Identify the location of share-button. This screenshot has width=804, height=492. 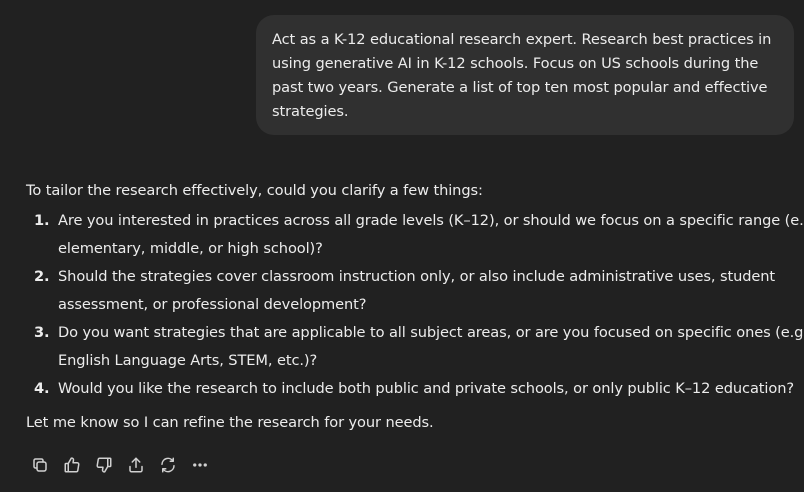
(136, 465).